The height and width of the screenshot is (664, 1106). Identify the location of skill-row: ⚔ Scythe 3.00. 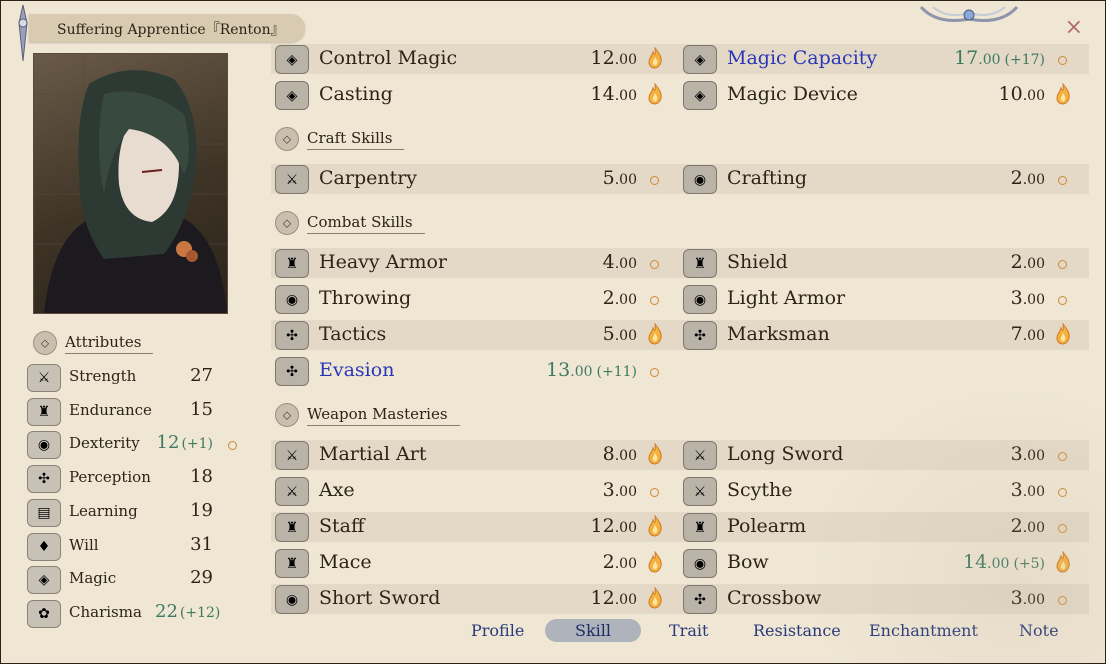
(879, 491).